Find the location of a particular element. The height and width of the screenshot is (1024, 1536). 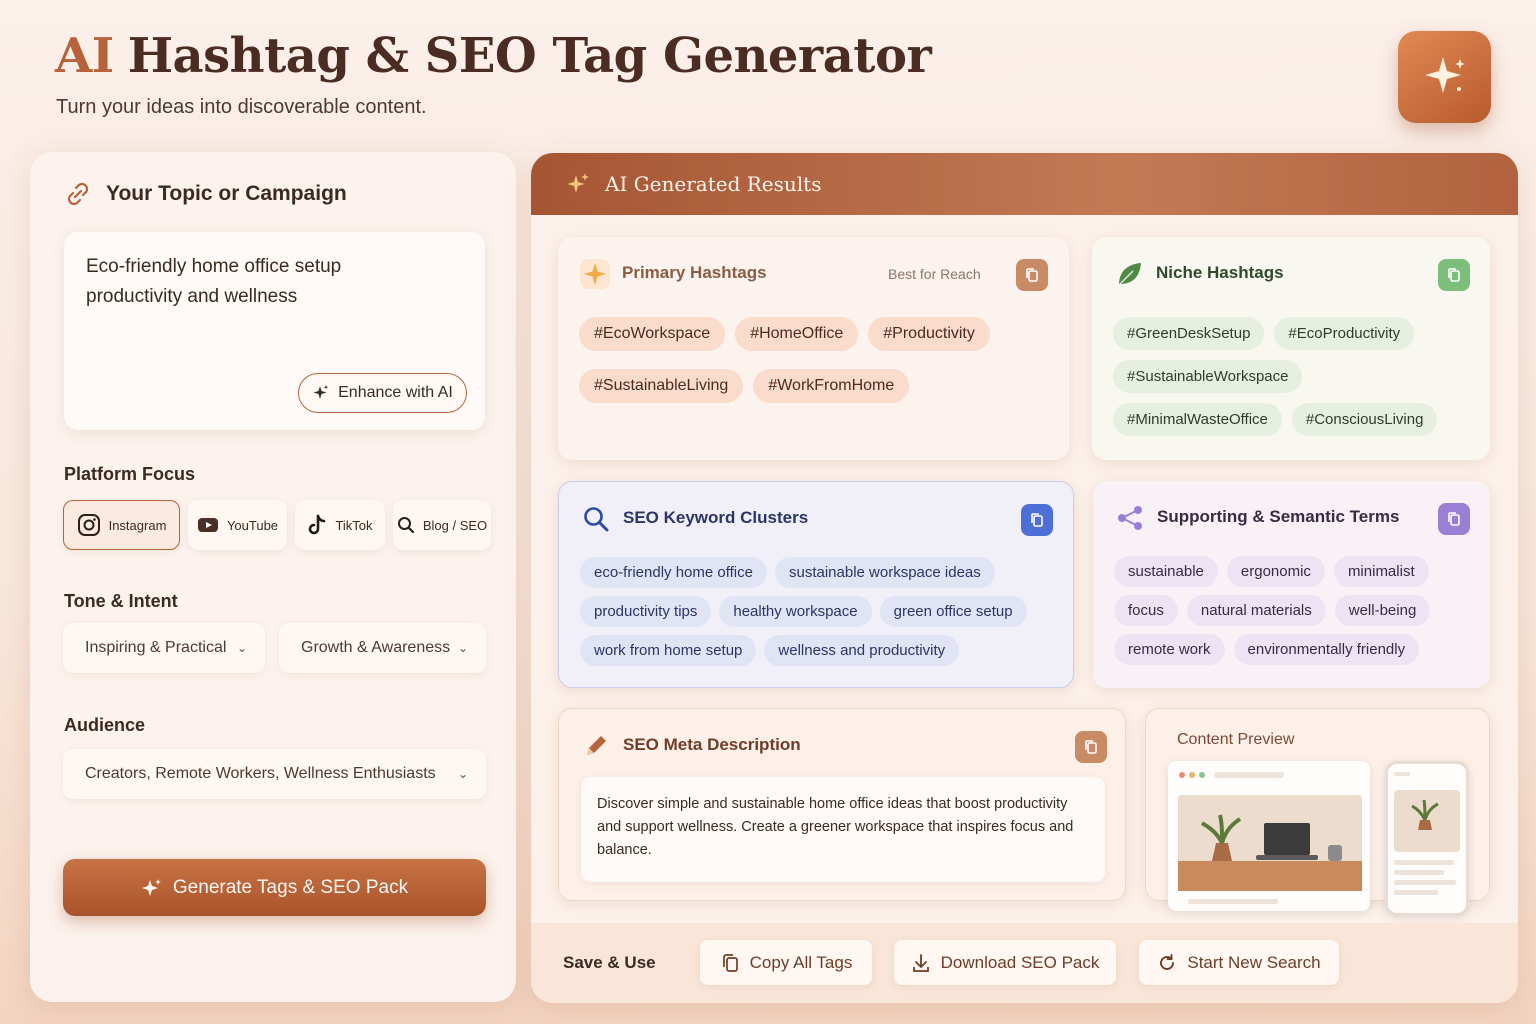

download-icon is located at coordinates (920, 962).